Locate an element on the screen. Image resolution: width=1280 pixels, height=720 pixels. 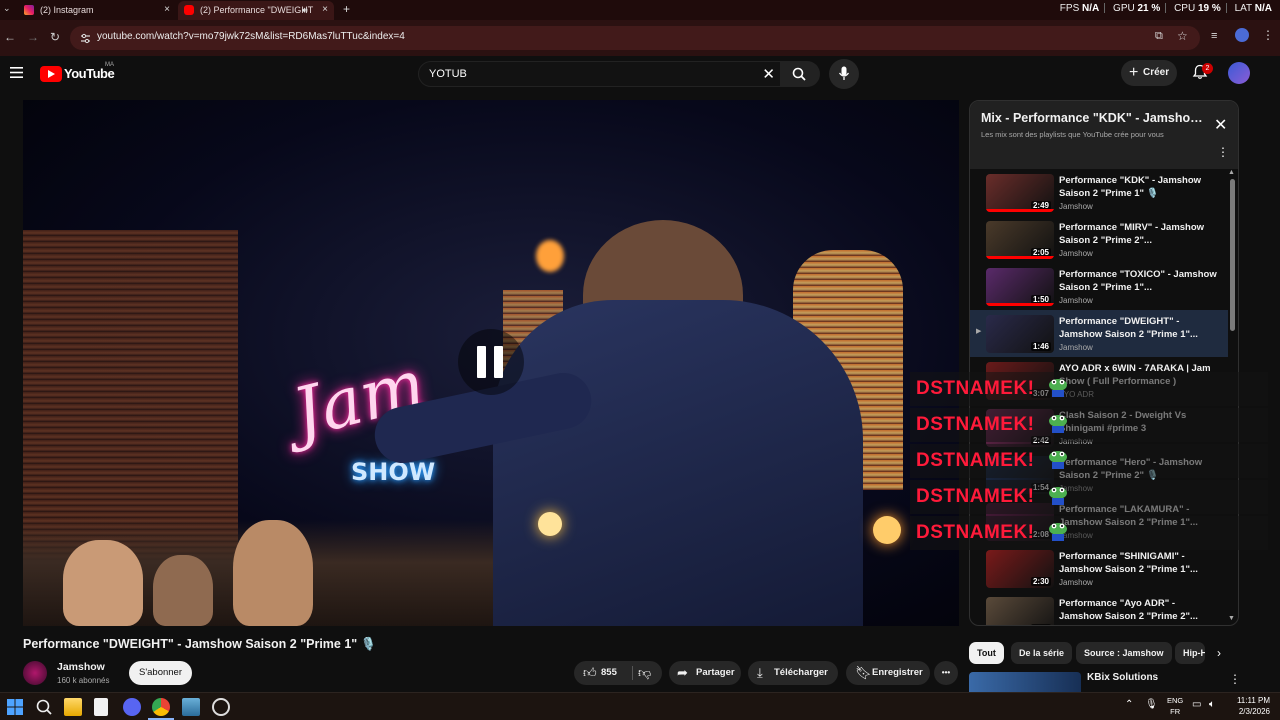
like-count: 855 is located at coordinates (609, 673).